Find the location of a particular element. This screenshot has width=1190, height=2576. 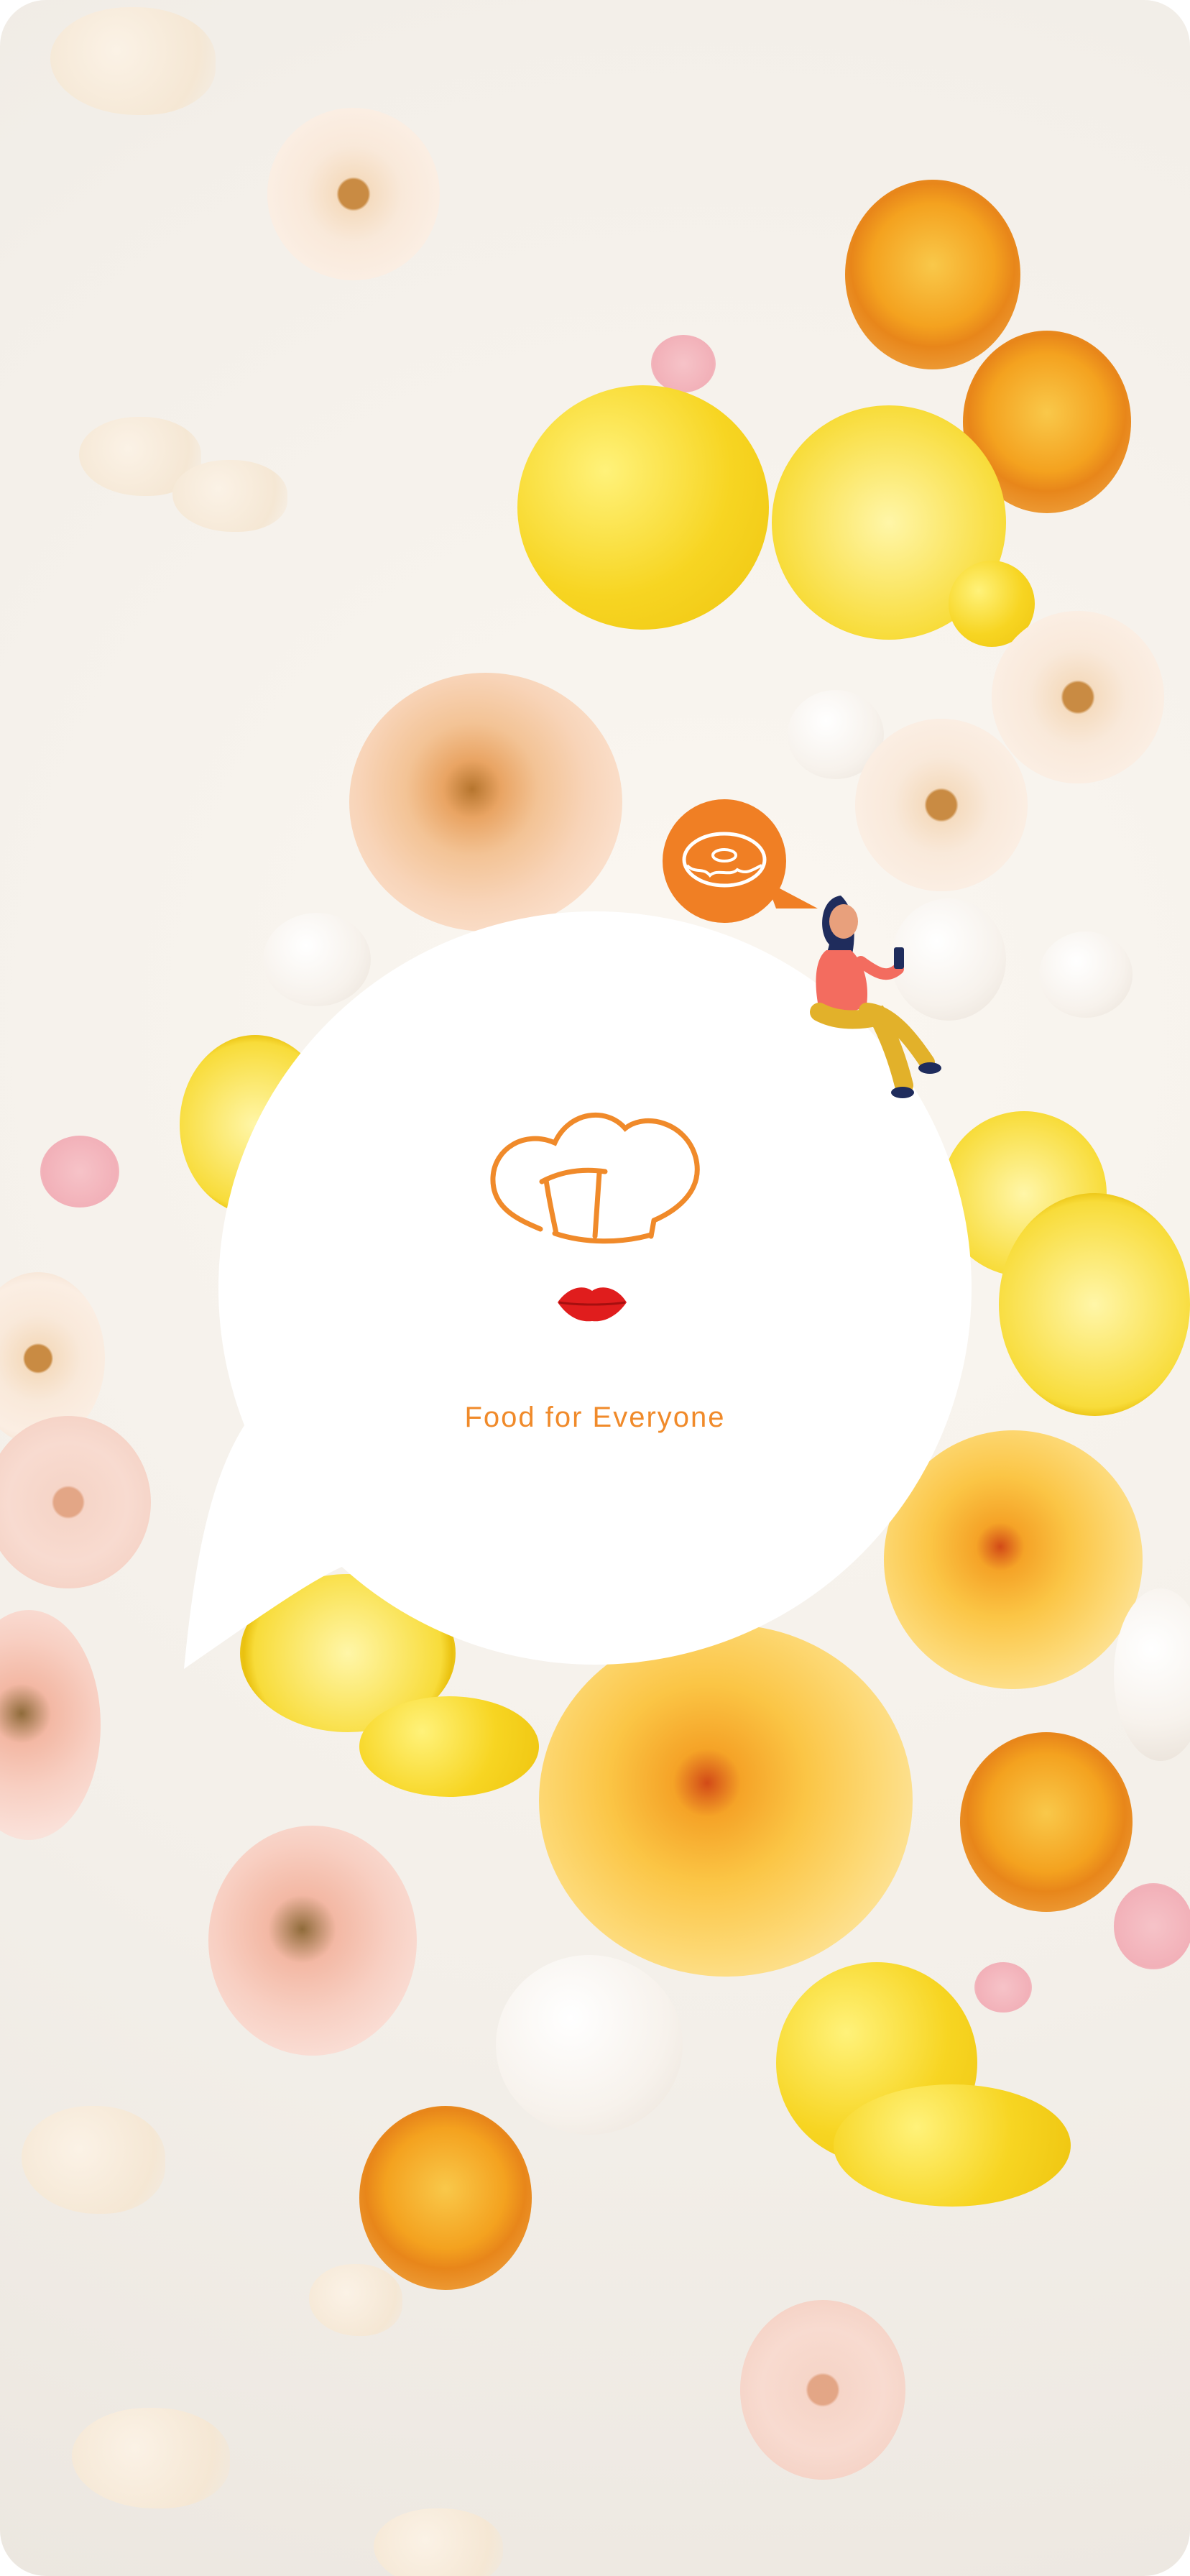

app-tagline: Food for Everyone is located at coordinates (595, 1417).